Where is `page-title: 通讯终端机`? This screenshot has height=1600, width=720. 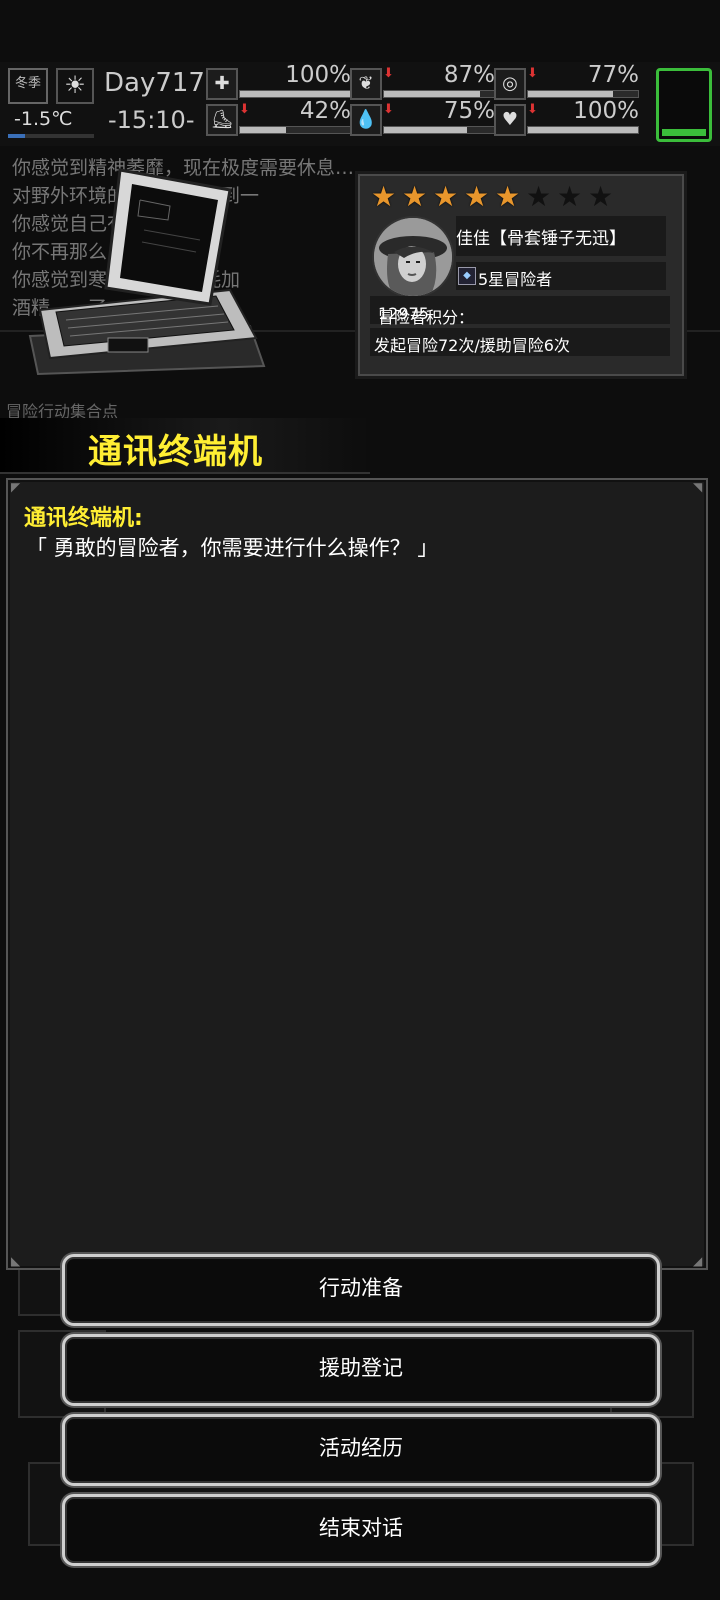
page-title: 通讯终端机 is located at coordinates (175, 452).